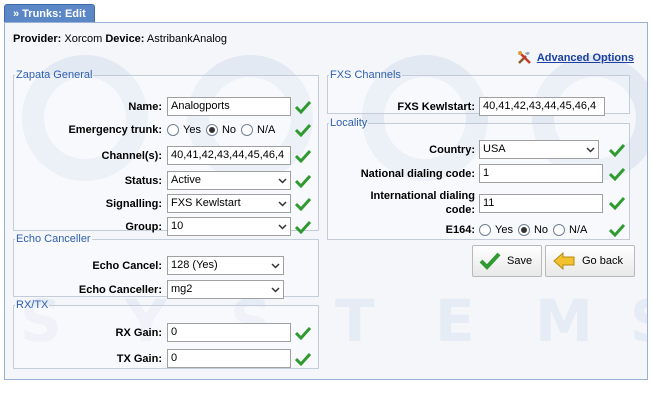 The image size is (653, 393). I want to click on rx-gain-input: 0, so click(229, 332).